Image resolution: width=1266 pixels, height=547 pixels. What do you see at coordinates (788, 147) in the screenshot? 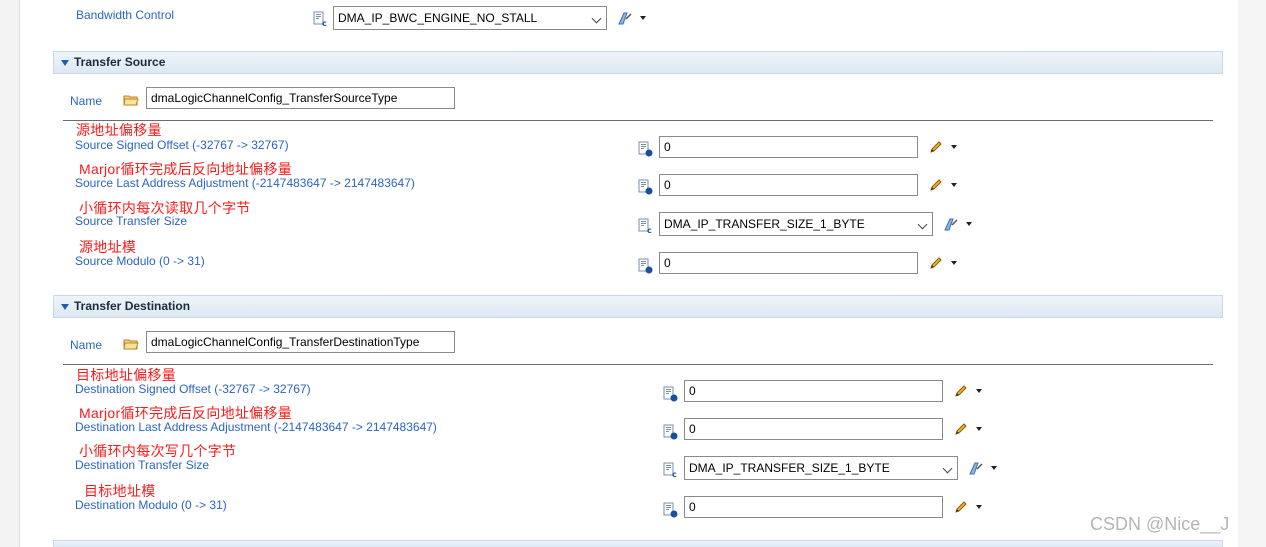
I see `source-signed-offset-input: 0` at bounding box center [788, 147].